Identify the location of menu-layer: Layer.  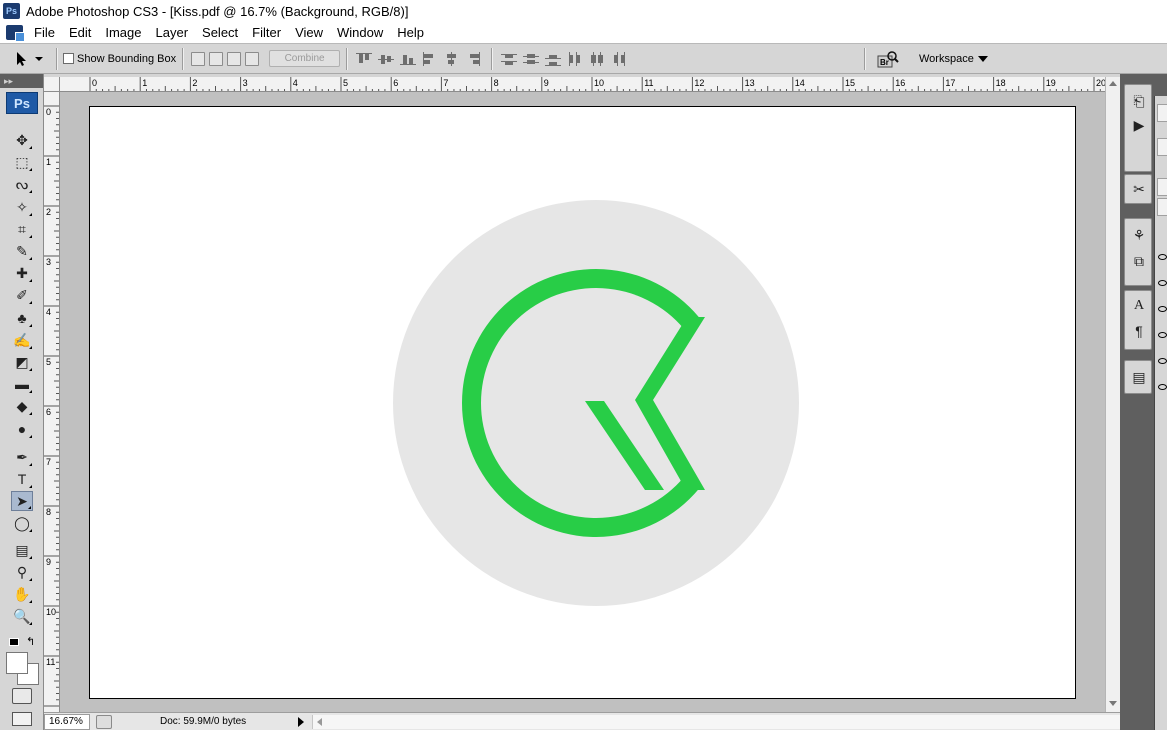
(172, 32).